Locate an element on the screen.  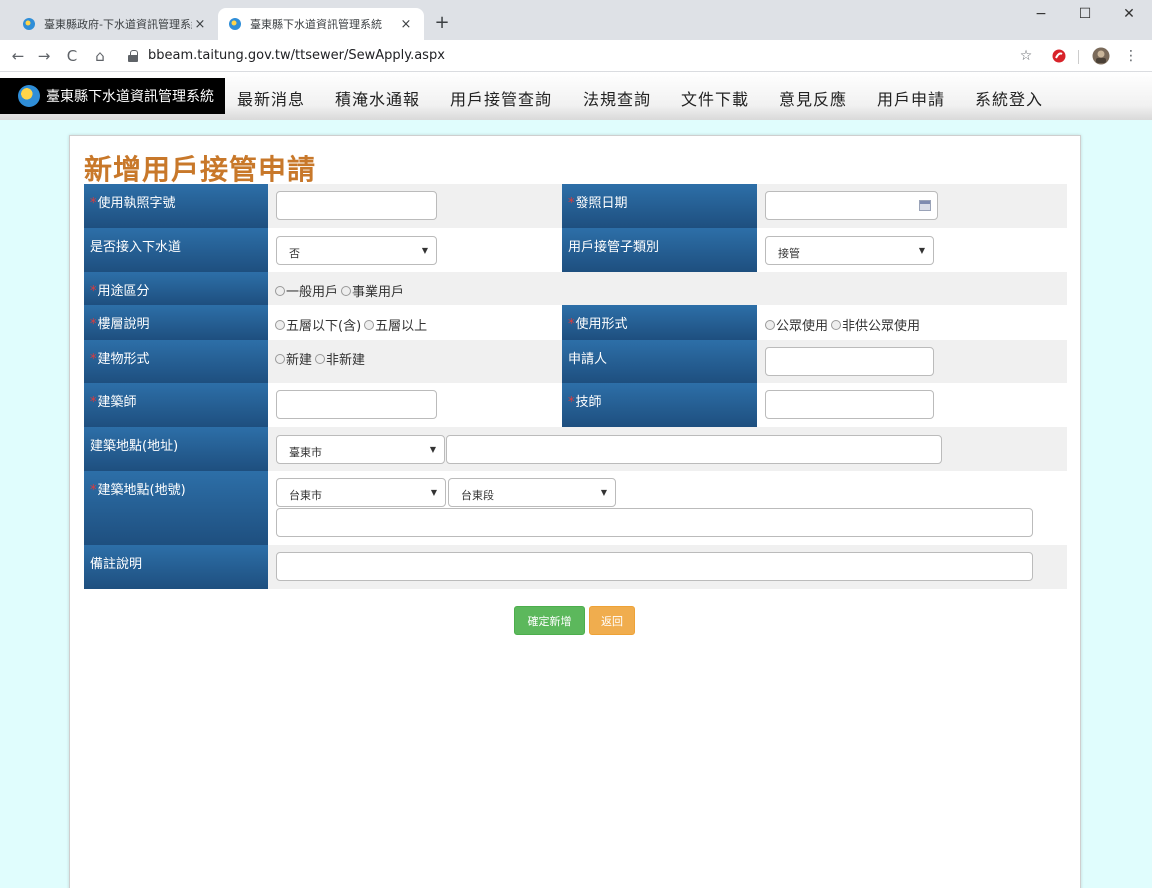
extension-icon is located at coordinates (1059, 58).